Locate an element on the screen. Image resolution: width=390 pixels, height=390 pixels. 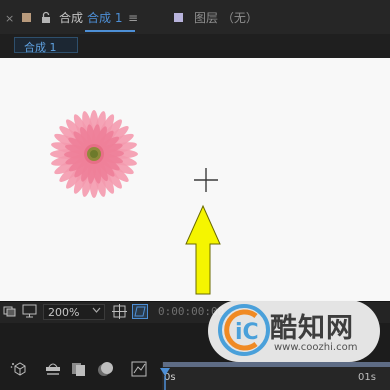
draft-3d-icon is located at coordinates (19, 369).